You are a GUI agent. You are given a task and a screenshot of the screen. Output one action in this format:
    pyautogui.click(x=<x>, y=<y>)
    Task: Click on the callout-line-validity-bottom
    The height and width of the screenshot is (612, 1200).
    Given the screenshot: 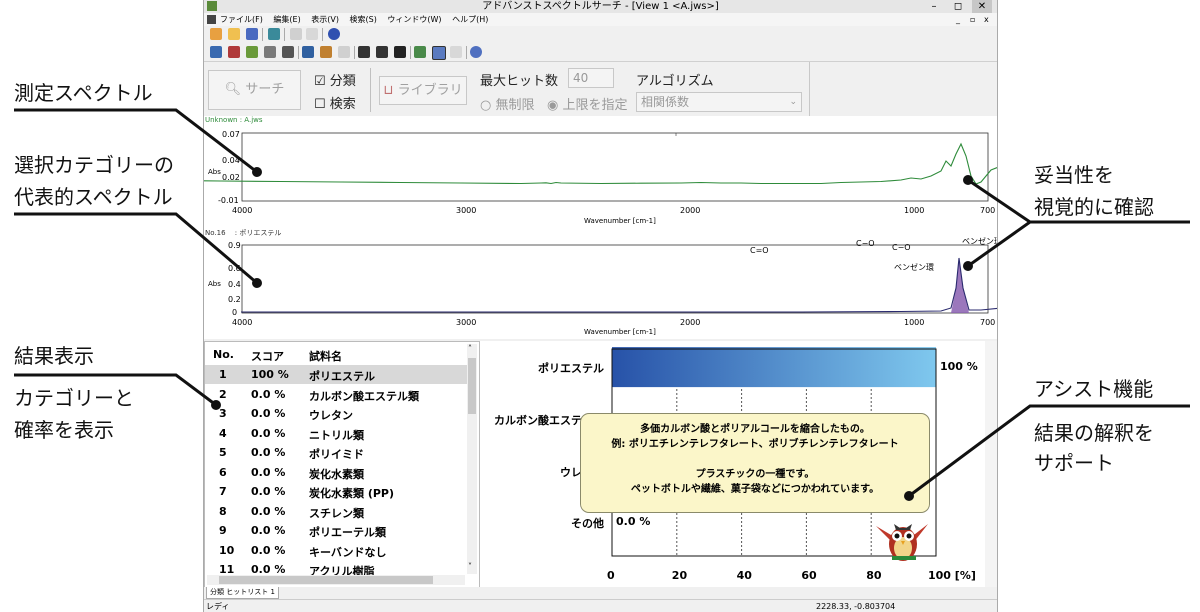 What is the action you would take?
    pyautogui.click(x=999, y=244)
    